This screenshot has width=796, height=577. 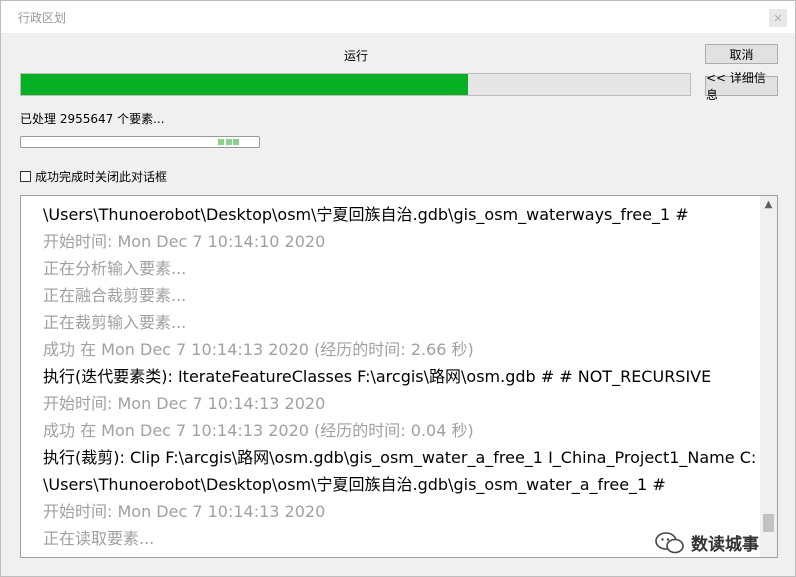 What do you see at coordinates (768, 204) in the screenshot?
I see `scroll-up-arrow-icon: ▲` at bounding box center [768, 204].